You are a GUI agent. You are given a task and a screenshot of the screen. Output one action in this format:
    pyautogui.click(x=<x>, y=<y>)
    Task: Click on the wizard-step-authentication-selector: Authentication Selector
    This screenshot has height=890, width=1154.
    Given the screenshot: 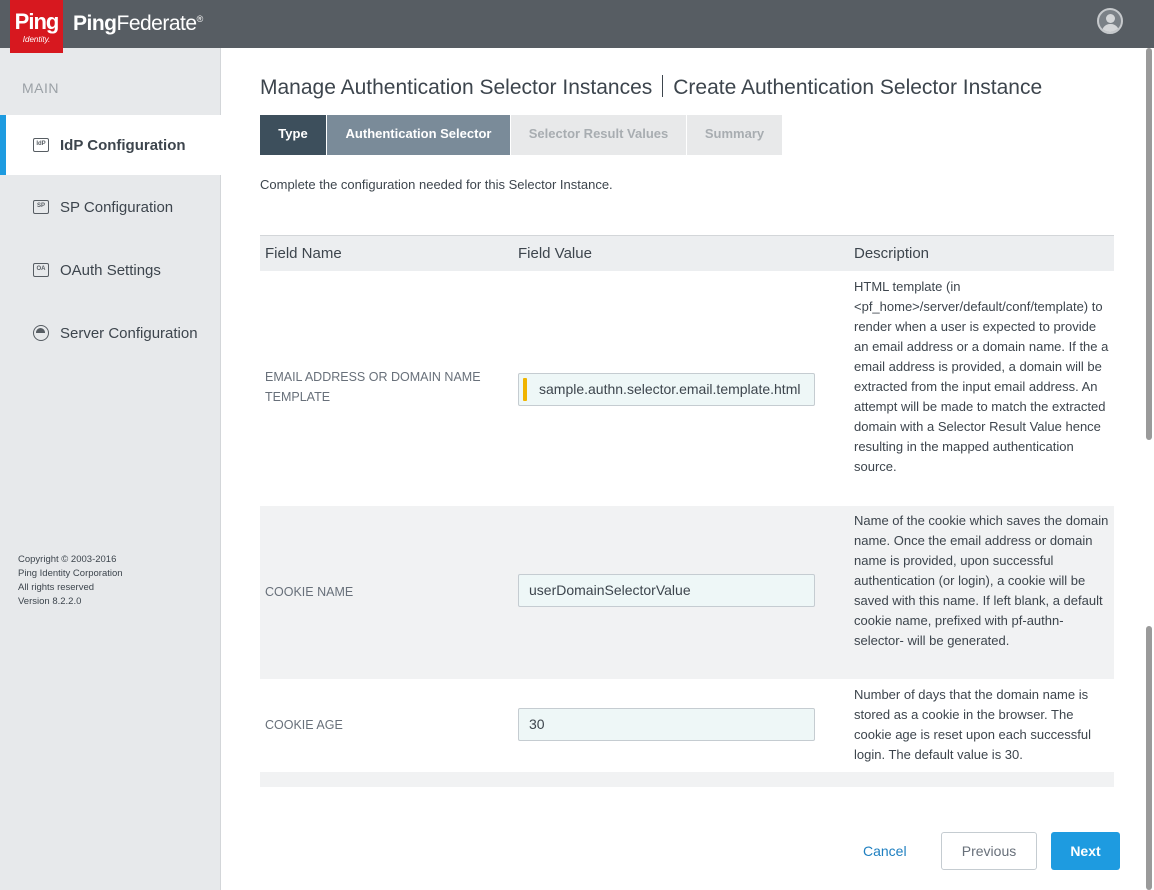 What is the action you would take?
    pyautogui.click(x=418, y=135)
    